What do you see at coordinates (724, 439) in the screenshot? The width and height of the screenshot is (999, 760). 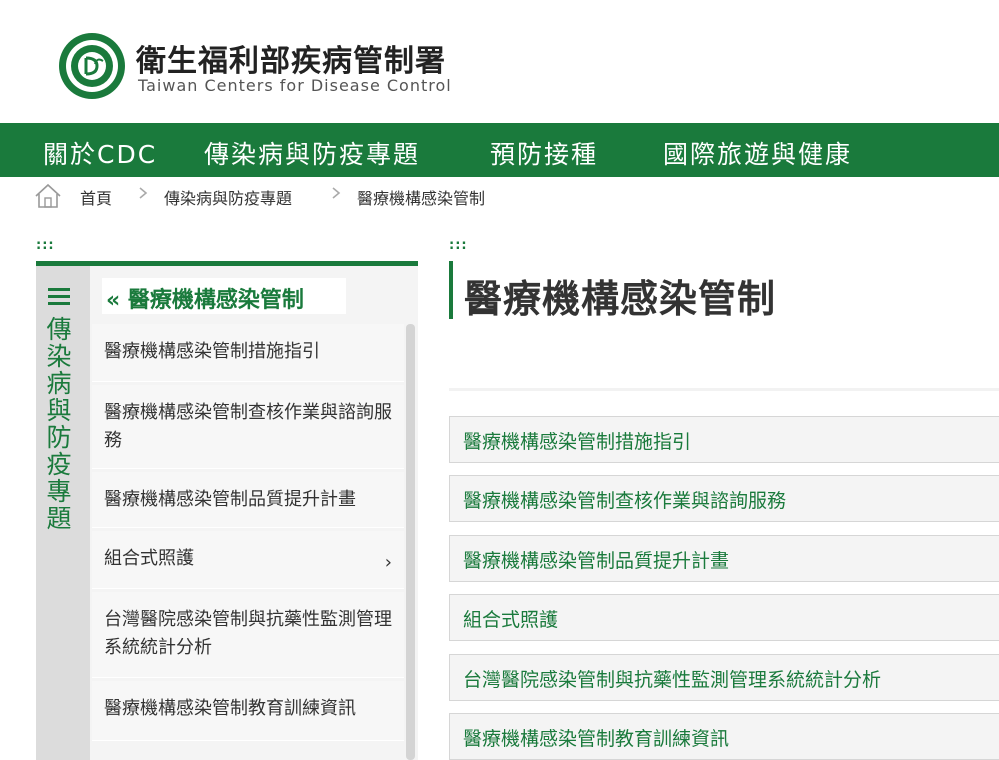 I see `content-link-guidelines: 醫療機構感染管制措施指引` at bounding box center [724, 439].